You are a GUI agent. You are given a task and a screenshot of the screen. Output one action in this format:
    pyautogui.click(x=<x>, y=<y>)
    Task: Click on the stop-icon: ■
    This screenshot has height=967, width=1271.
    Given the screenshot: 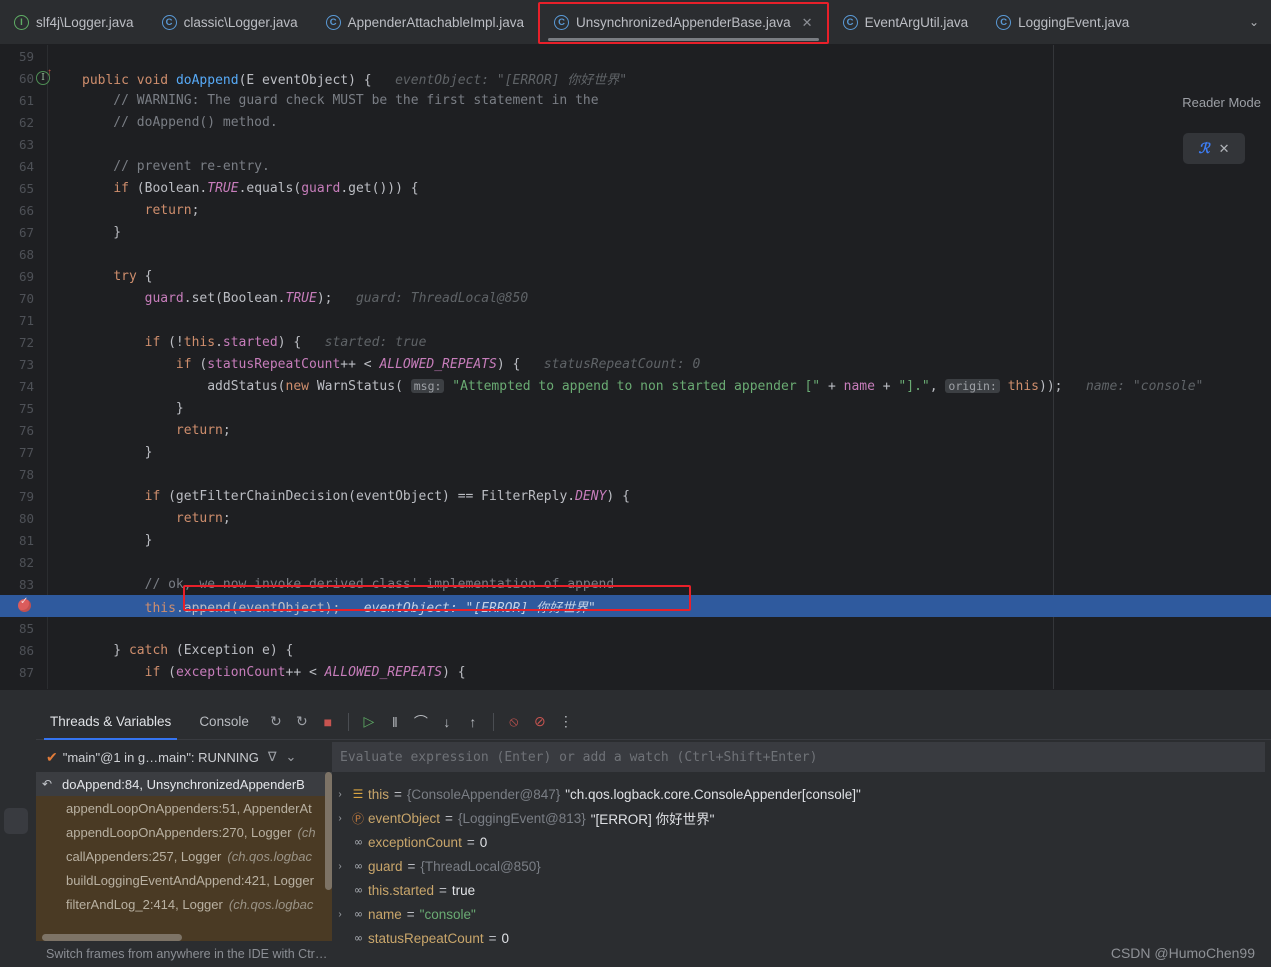 What is the action you would take?
    pyautogui.click(x=328, y=722)
    